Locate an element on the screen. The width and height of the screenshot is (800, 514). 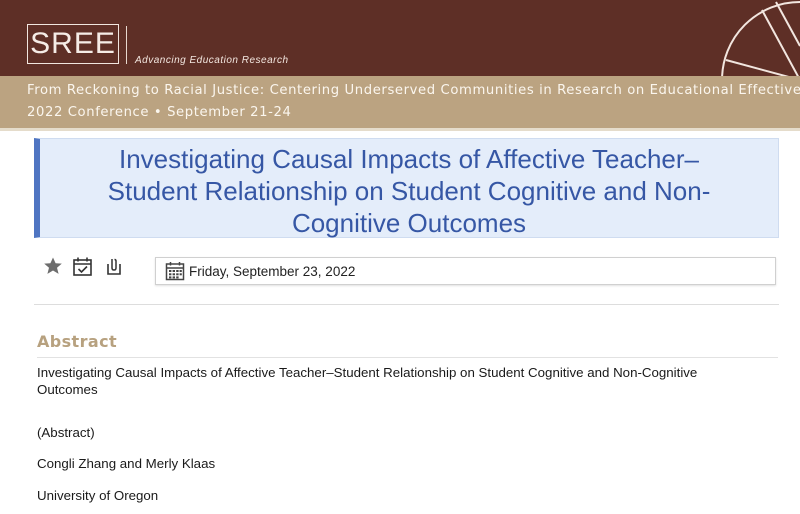
tagline: Advancing Education Research is located at coordinates (212, 60).